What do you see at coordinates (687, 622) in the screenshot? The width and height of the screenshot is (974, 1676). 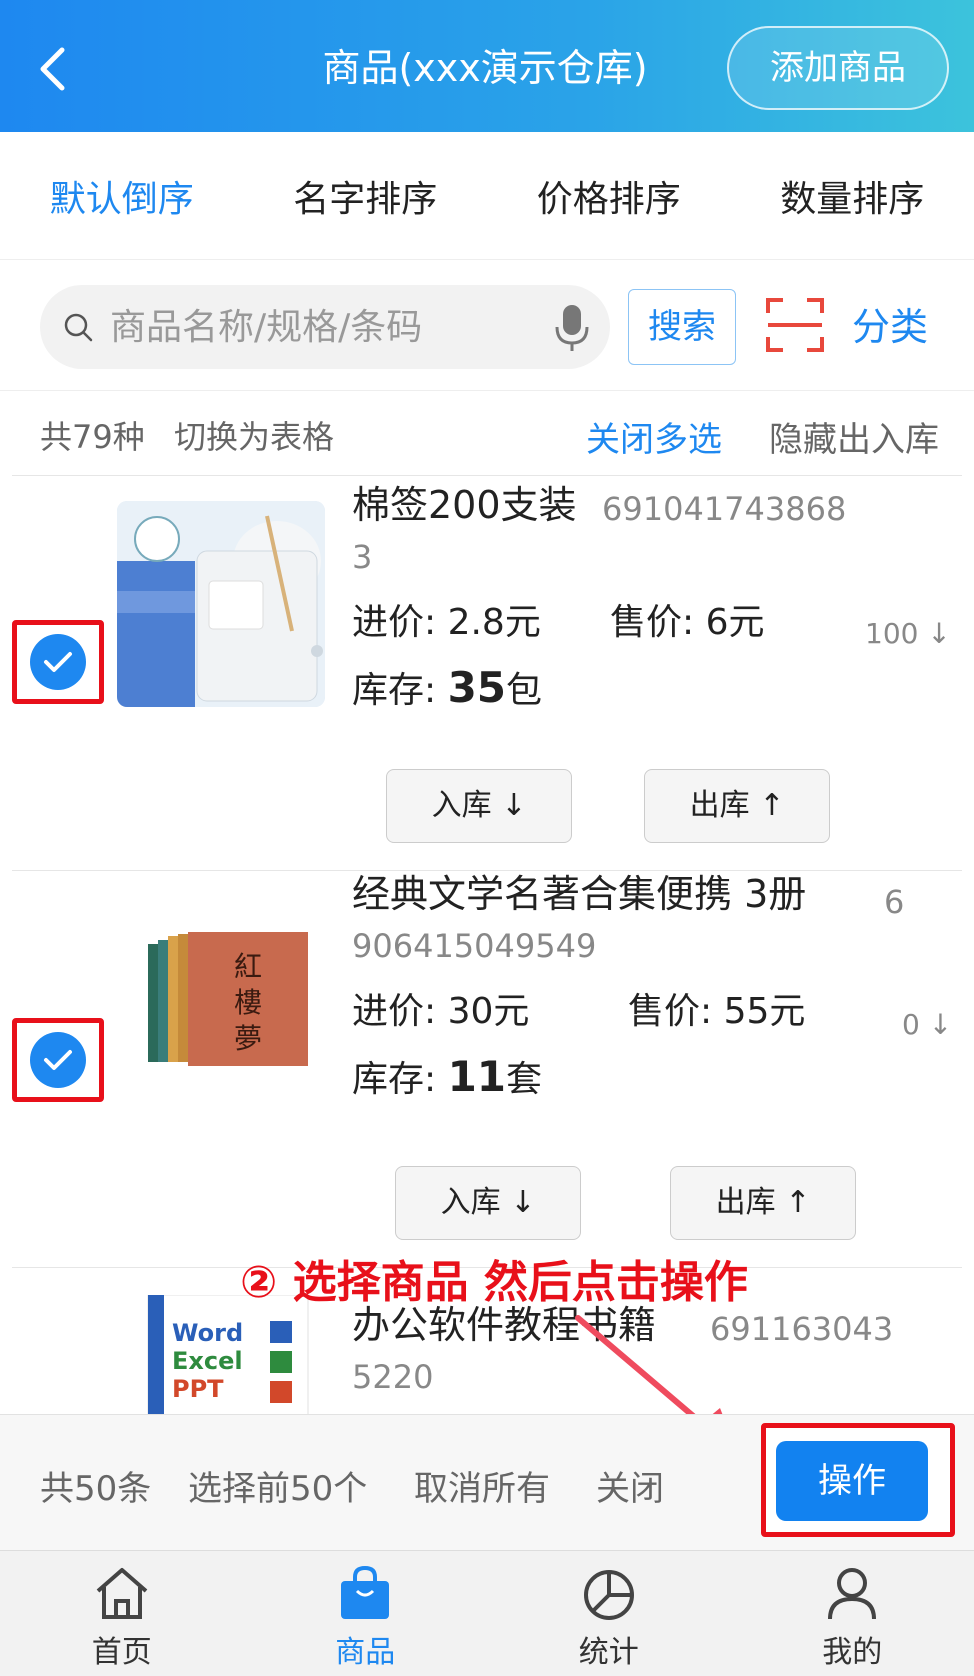 I see `sale-price: 售价: 6元` at bounding box center [687, 622].